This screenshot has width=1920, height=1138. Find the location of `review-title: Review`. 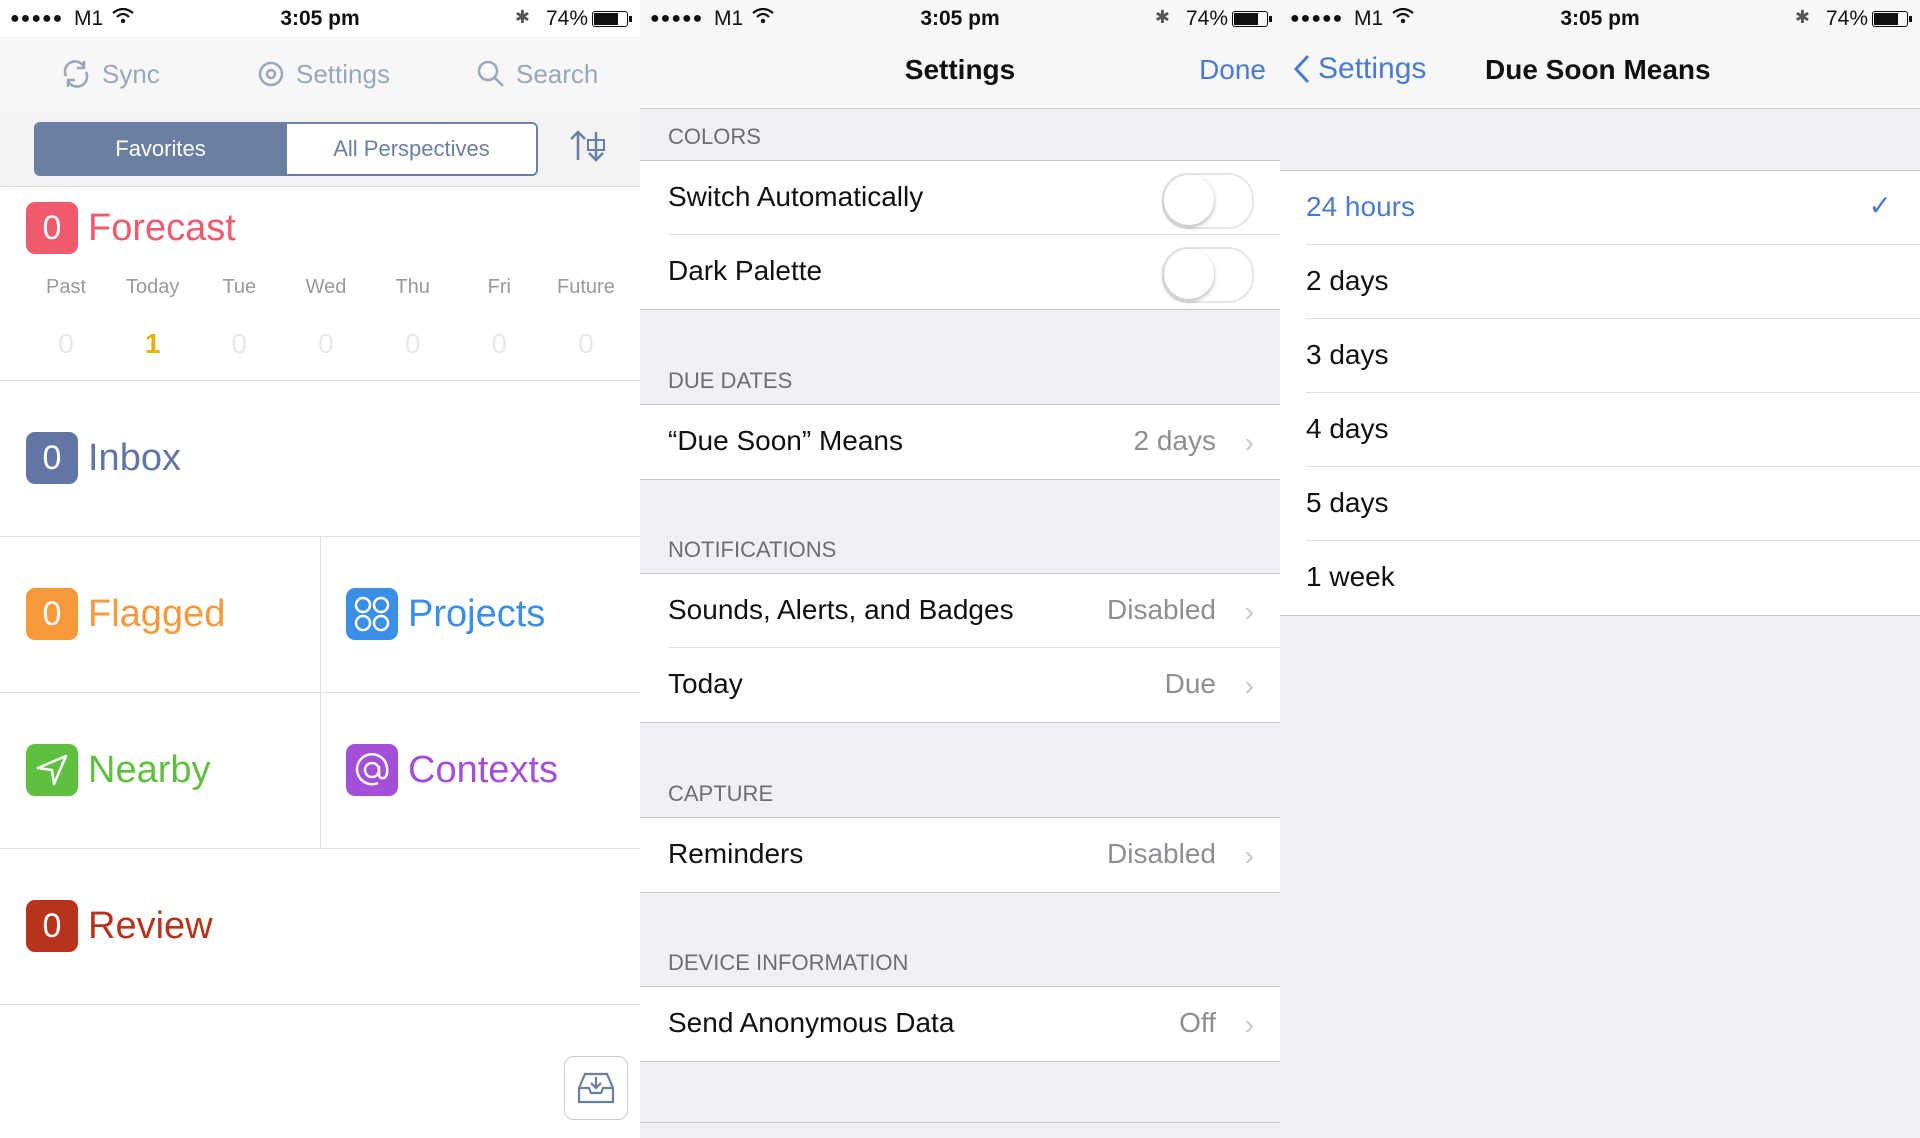

review-title: Review is located at coordinates (150, 925).